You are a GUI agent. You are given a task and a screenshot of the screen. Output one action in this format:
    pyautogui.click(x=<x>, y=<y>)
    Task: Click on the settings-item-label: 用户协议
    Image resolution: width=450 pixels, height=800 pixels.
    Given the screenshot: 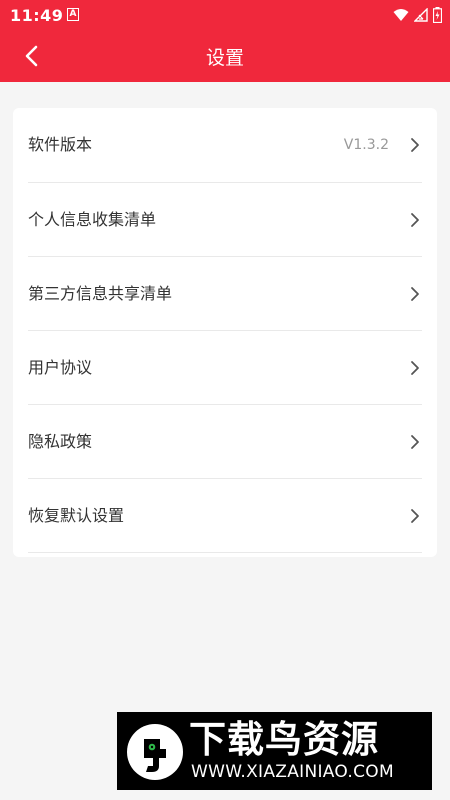 What is the action you would take?
    pyautogui.click(x=60, y=367)
    